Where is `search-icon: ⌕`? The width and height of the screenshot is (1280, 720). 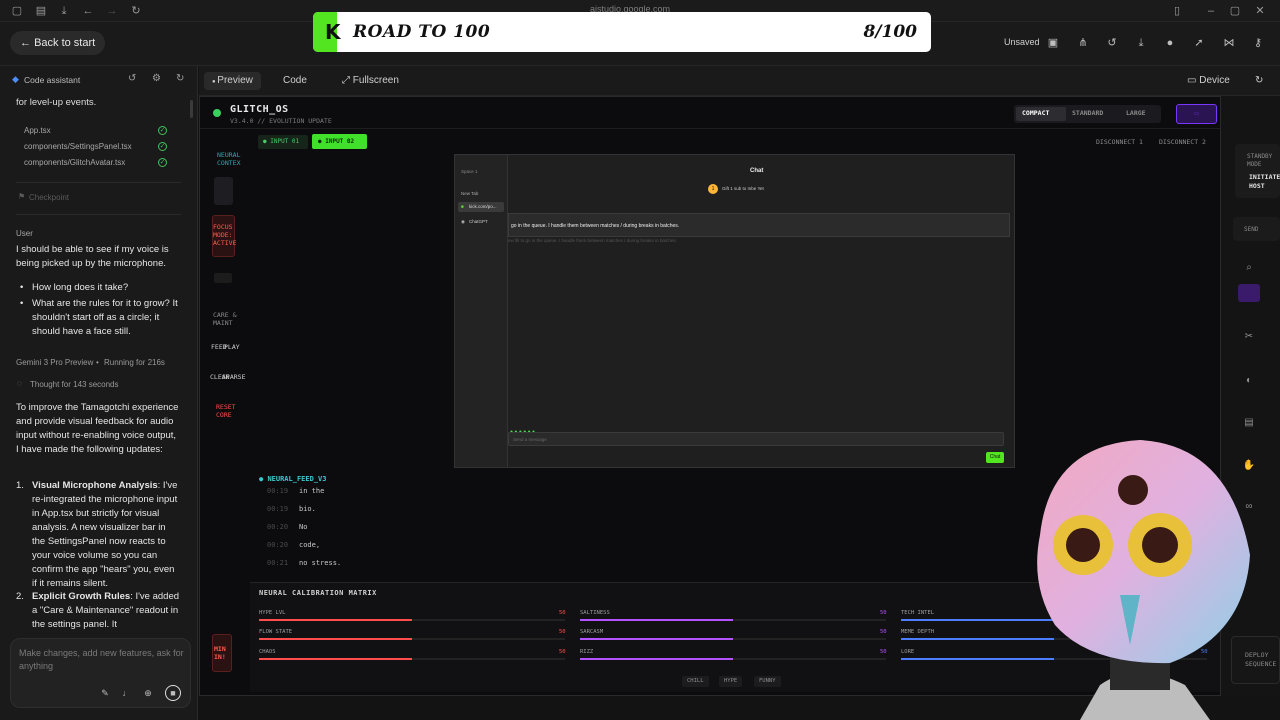
search-icon: ⌕ is located at coordinates (1249, 268).